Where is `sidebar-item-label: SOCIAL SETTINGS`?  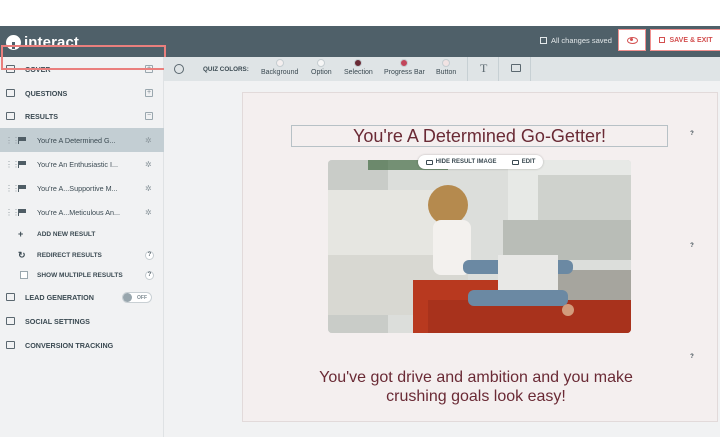
sidebar-item-label: SOCIAL SETTINGS is located at coordinates (57, 321).